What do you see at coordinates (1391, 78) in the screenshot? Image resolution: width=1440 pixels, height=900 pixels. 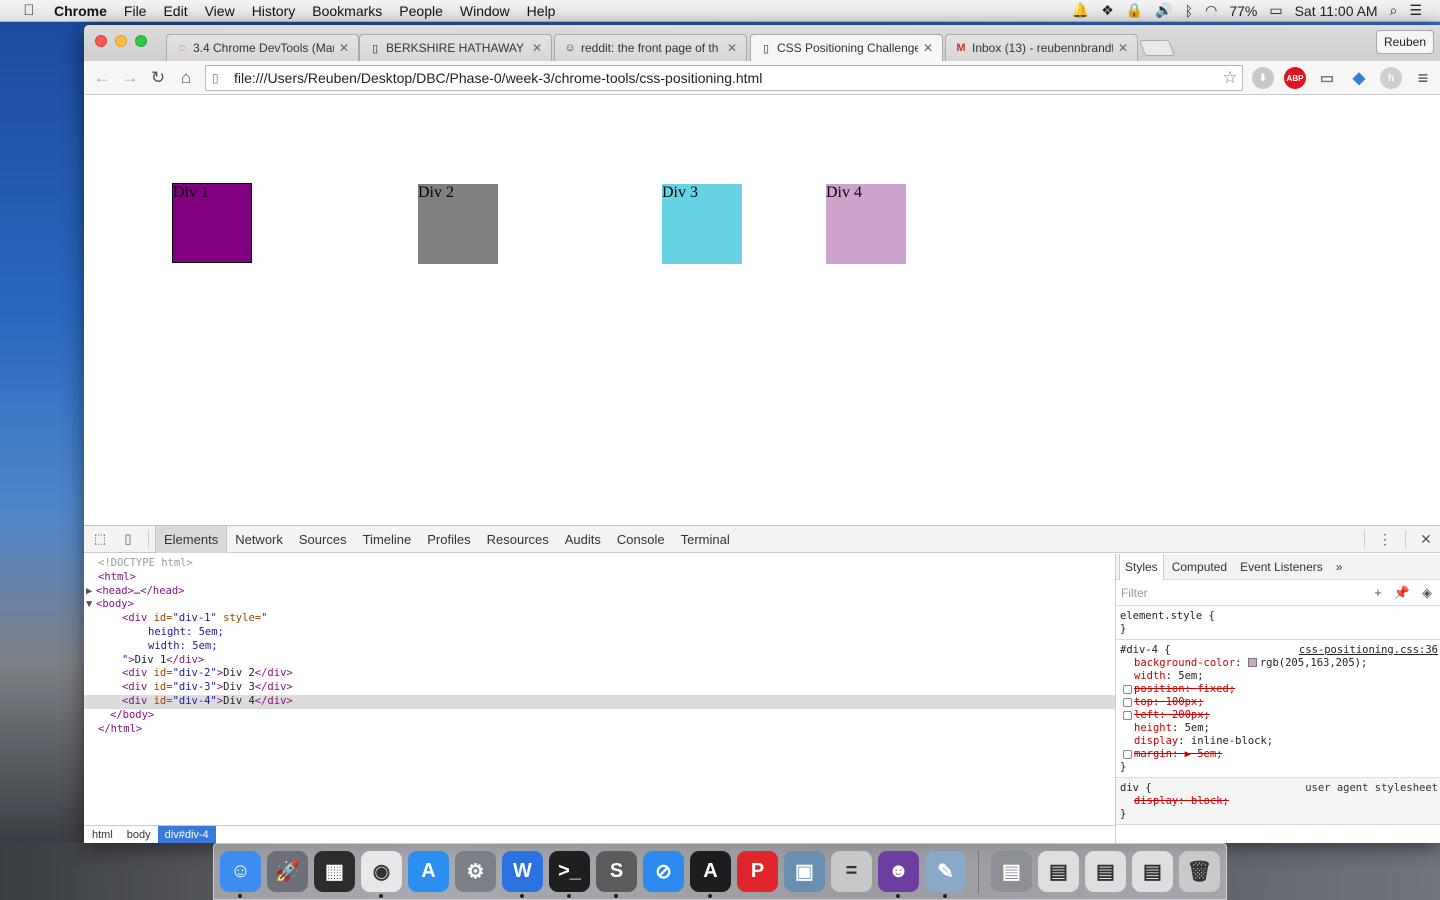 I see `honey-extension-icon: h` at bounding box center [1391, 78].